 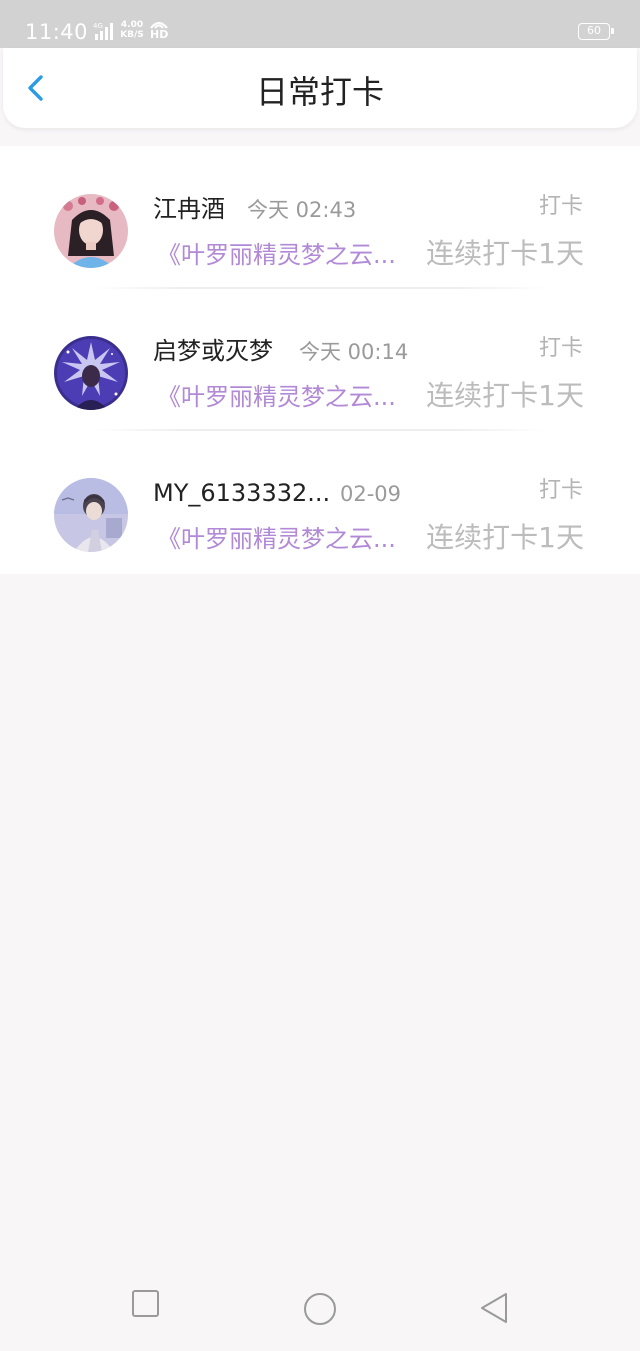 What do you see at coordinates (57, 32) in the screenshot?
I see `status-time: 11:40` at bounding box center [57, 32].